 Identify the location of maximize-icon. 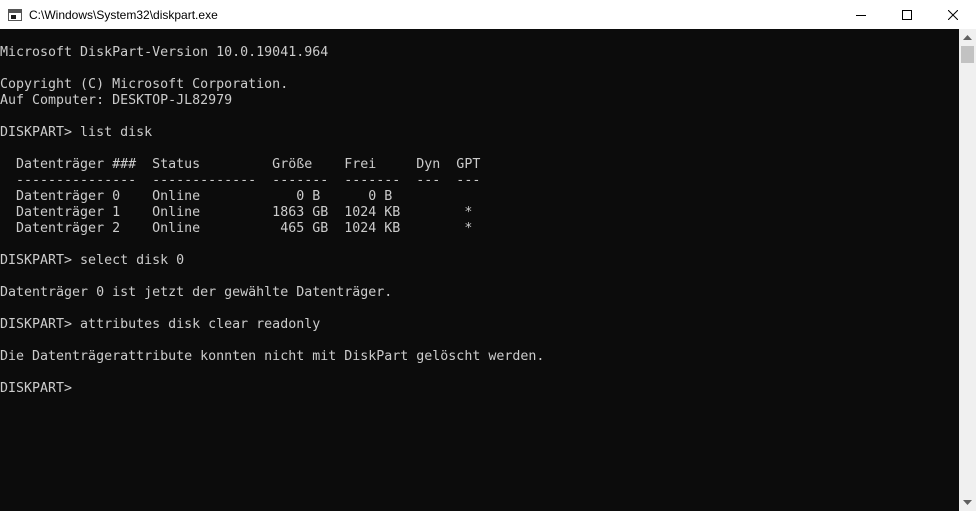
(907, 14).